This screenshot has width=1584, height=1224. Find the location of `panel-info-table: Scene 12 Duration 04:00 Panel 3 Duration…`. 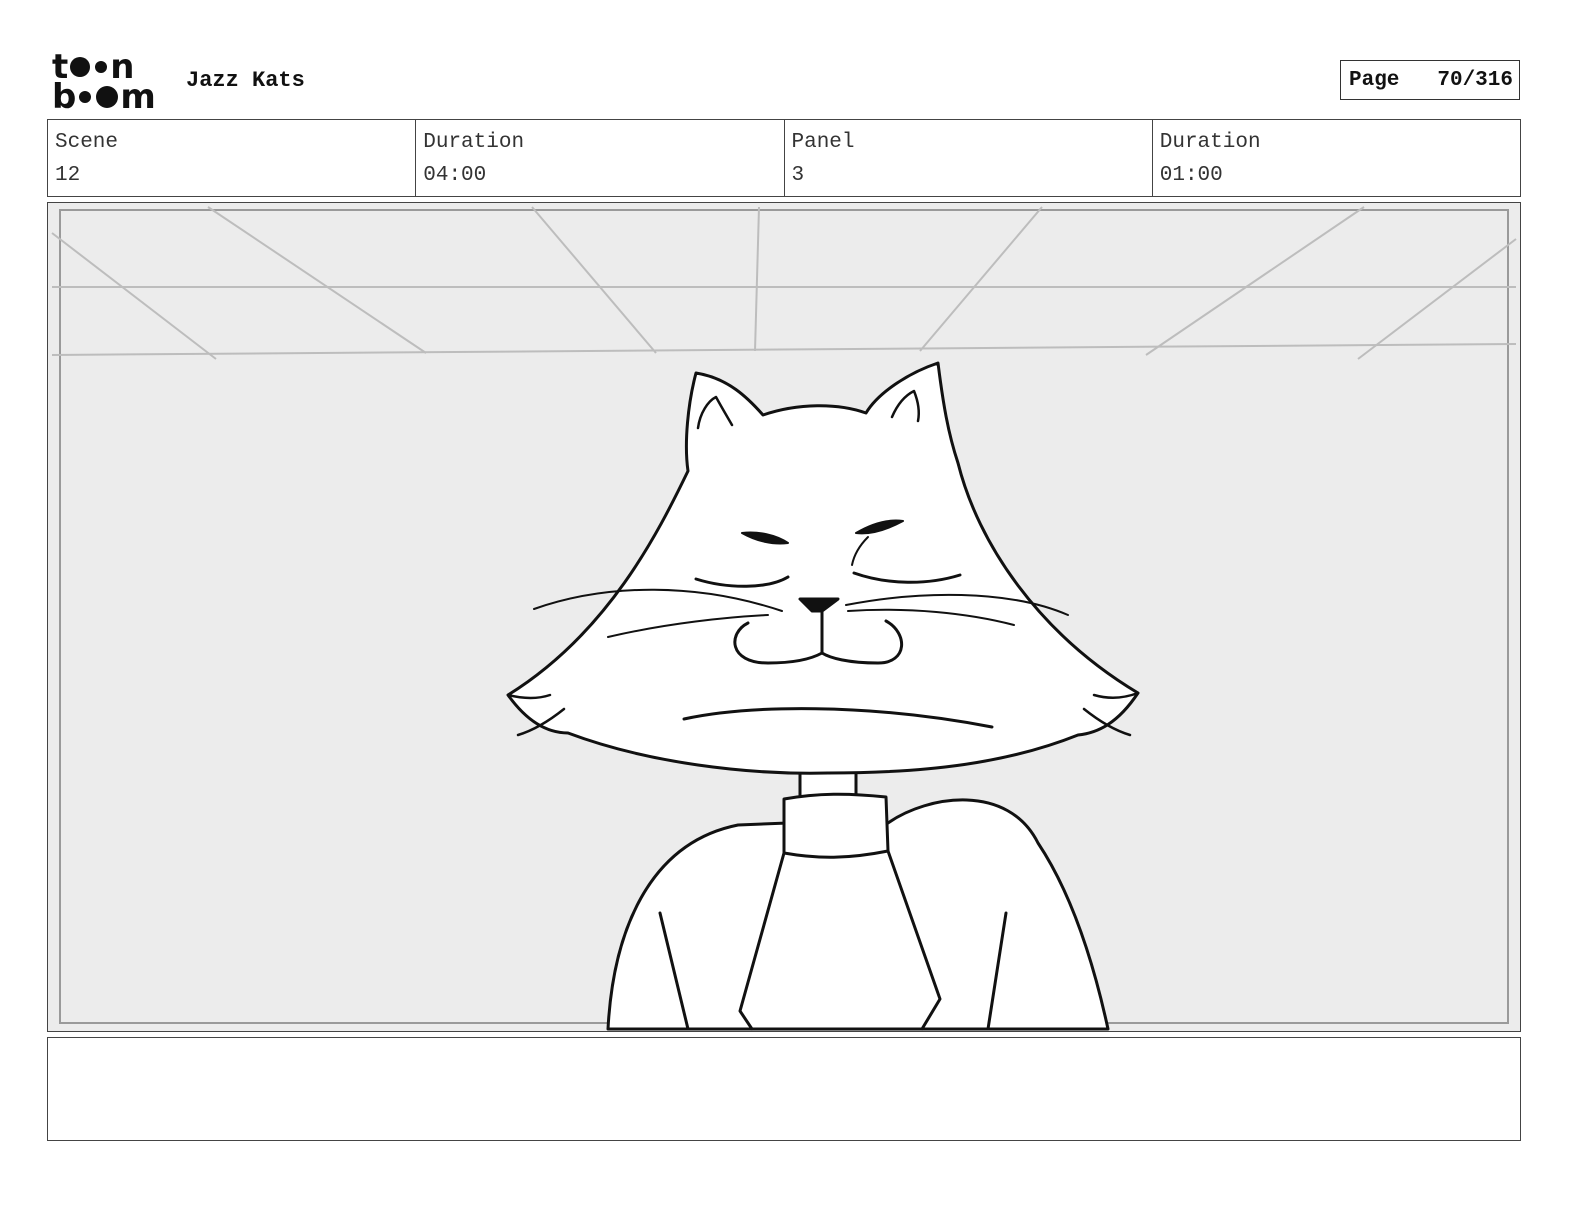

panel-info-table: Scene 12 Duration 04:00 Panel 3 Duration… is located at coordinates (784, 158).